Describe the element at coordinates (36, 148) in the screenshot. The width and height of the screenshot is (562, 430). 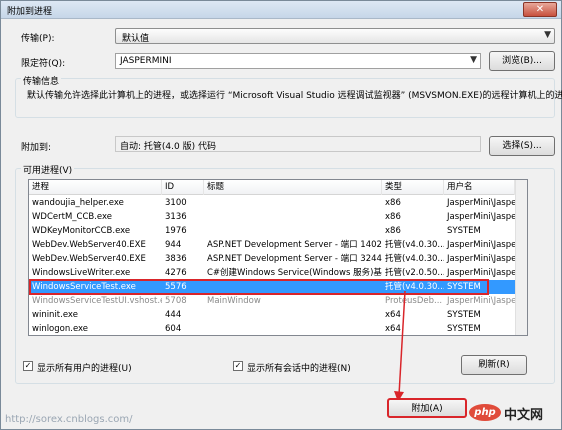
I see `attach-to-label: 附加到:` at that location.